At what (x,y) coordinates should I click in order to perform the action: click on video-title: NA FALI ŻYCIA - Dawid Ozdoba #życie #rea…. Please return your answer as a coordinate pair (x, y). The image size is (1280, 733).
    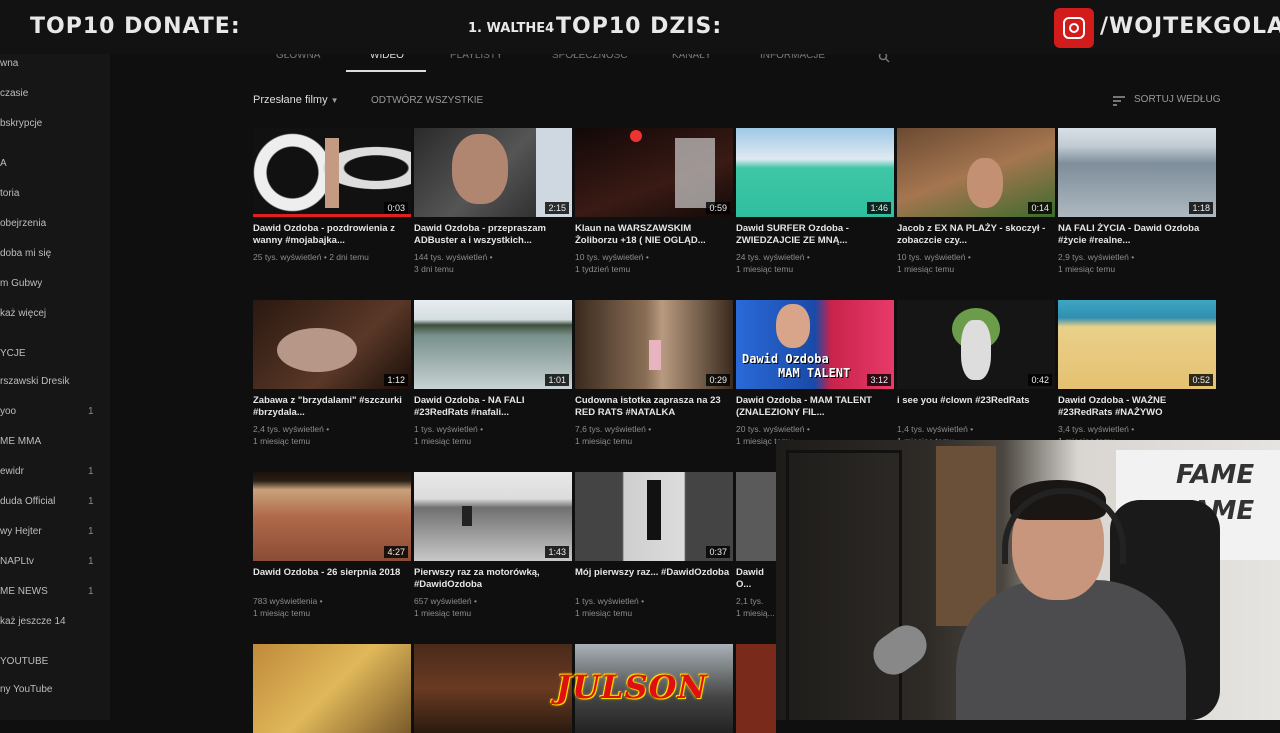
    Looking at the image, I should click on (1137, 235).